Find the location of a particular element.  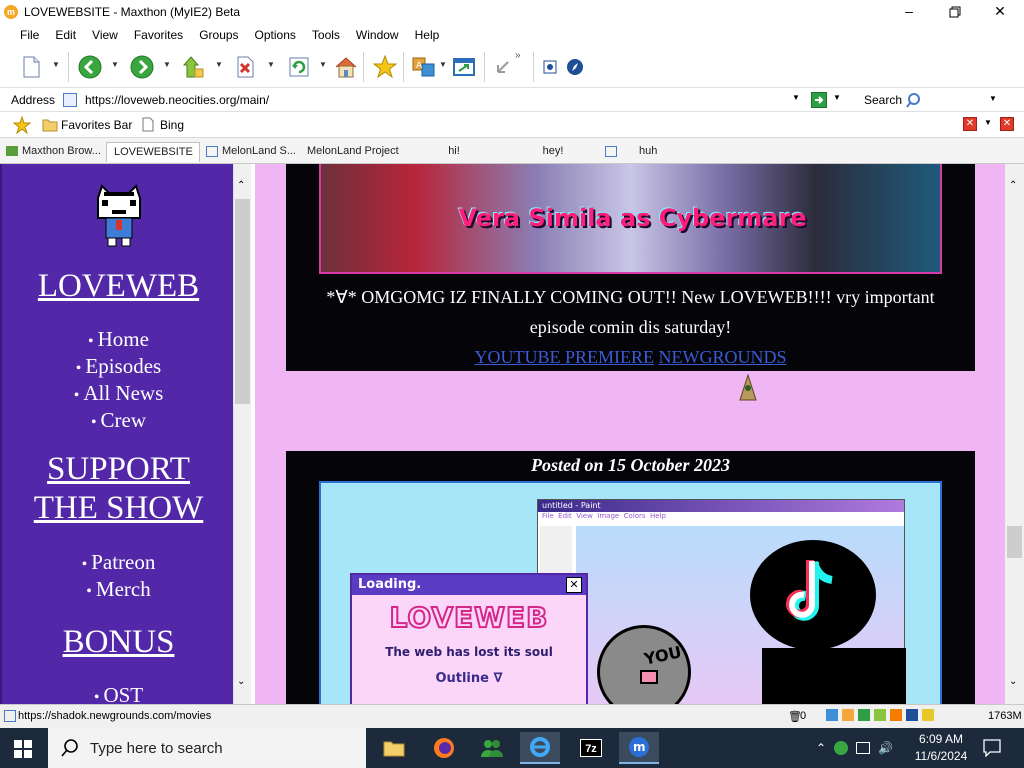

tab-hi: hi! is located at coordinates (452, 152).